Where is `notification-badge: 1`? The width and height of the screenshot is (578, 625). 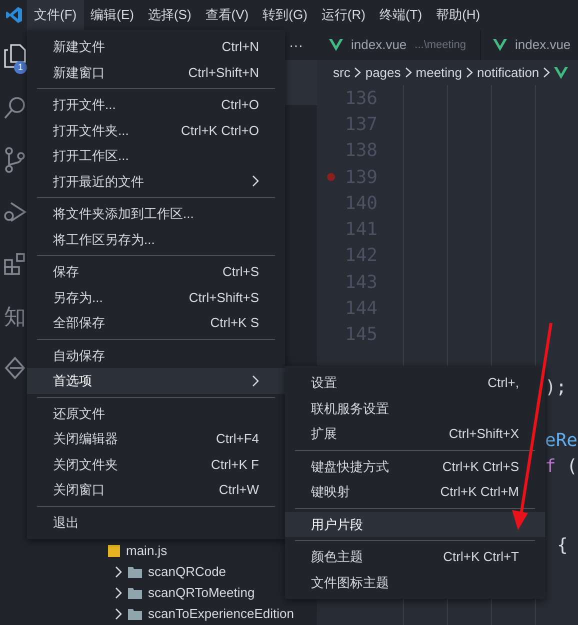 notification-badge: 1 is located at coordinates (20, 67).